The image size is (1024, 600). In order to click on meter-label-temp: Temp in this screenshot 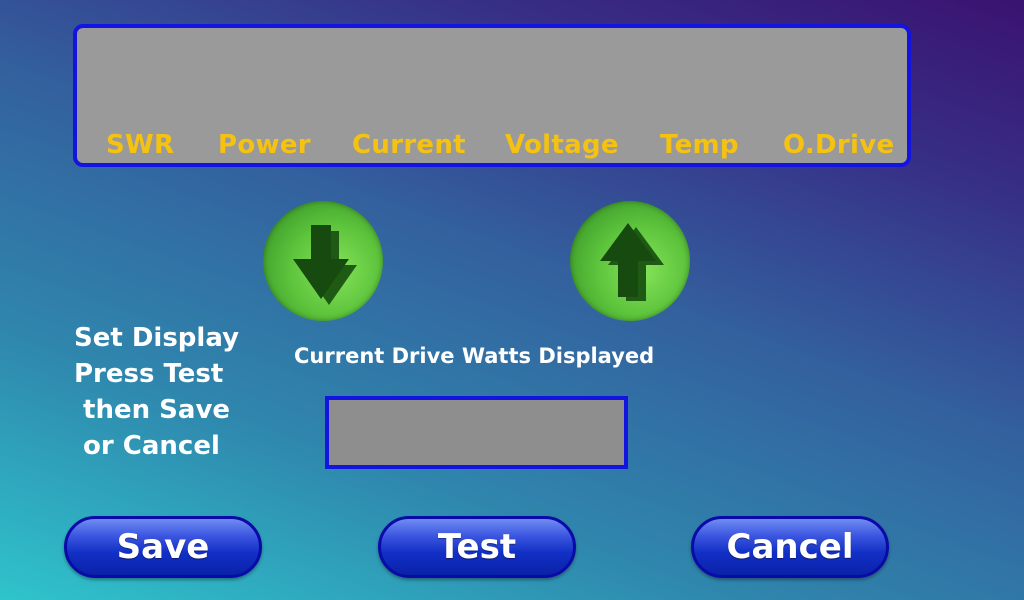, I will do `click(699, 145)`.